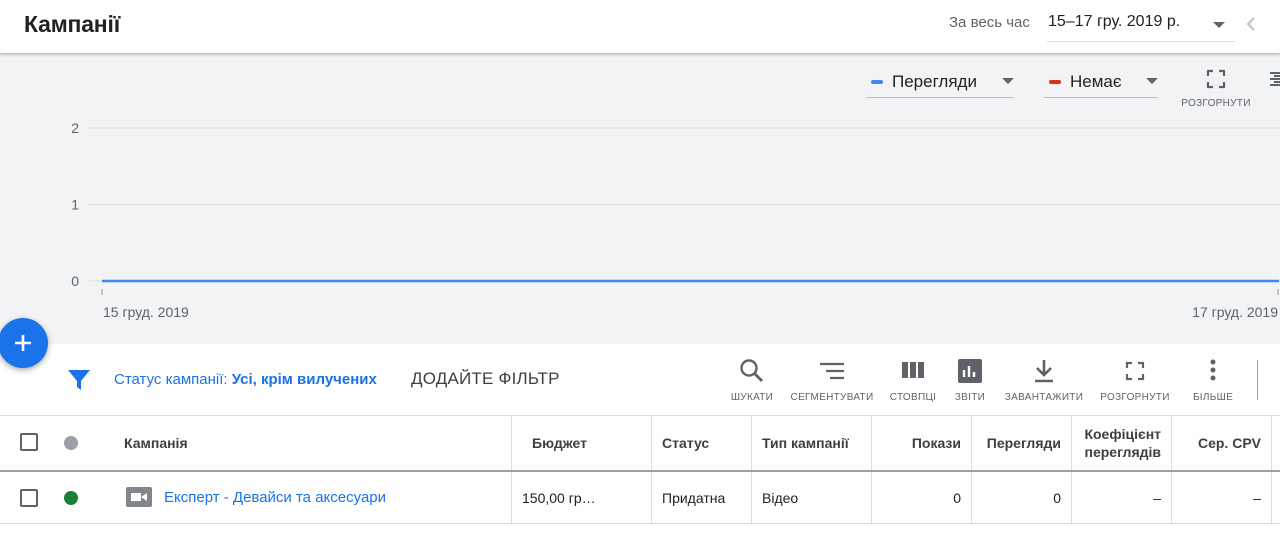 Image resolution: width=1280 pixels, height=536 pixels. I want to click on campaign-status-filter: Статус кампанії: Усі, крім вилучених, so click(245, 379).